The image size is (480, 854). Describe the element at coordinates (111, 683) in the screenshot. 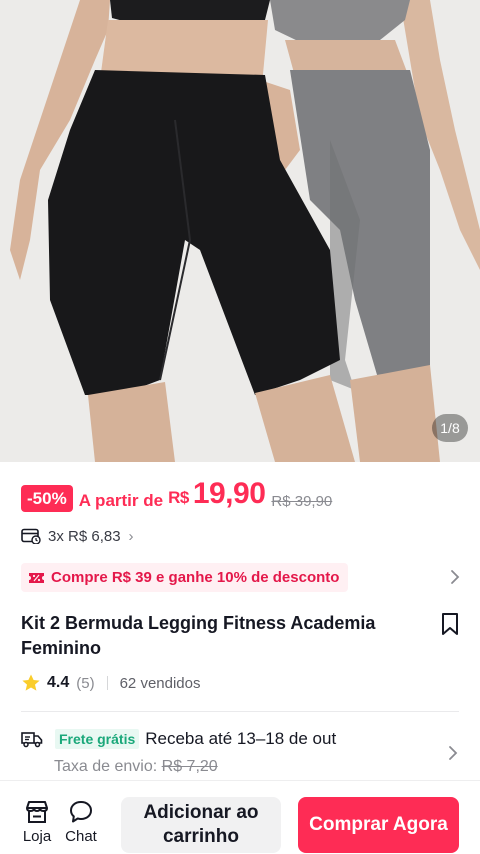

I see `rating-row: 4.4 (5) 62 vendidos` at that location.